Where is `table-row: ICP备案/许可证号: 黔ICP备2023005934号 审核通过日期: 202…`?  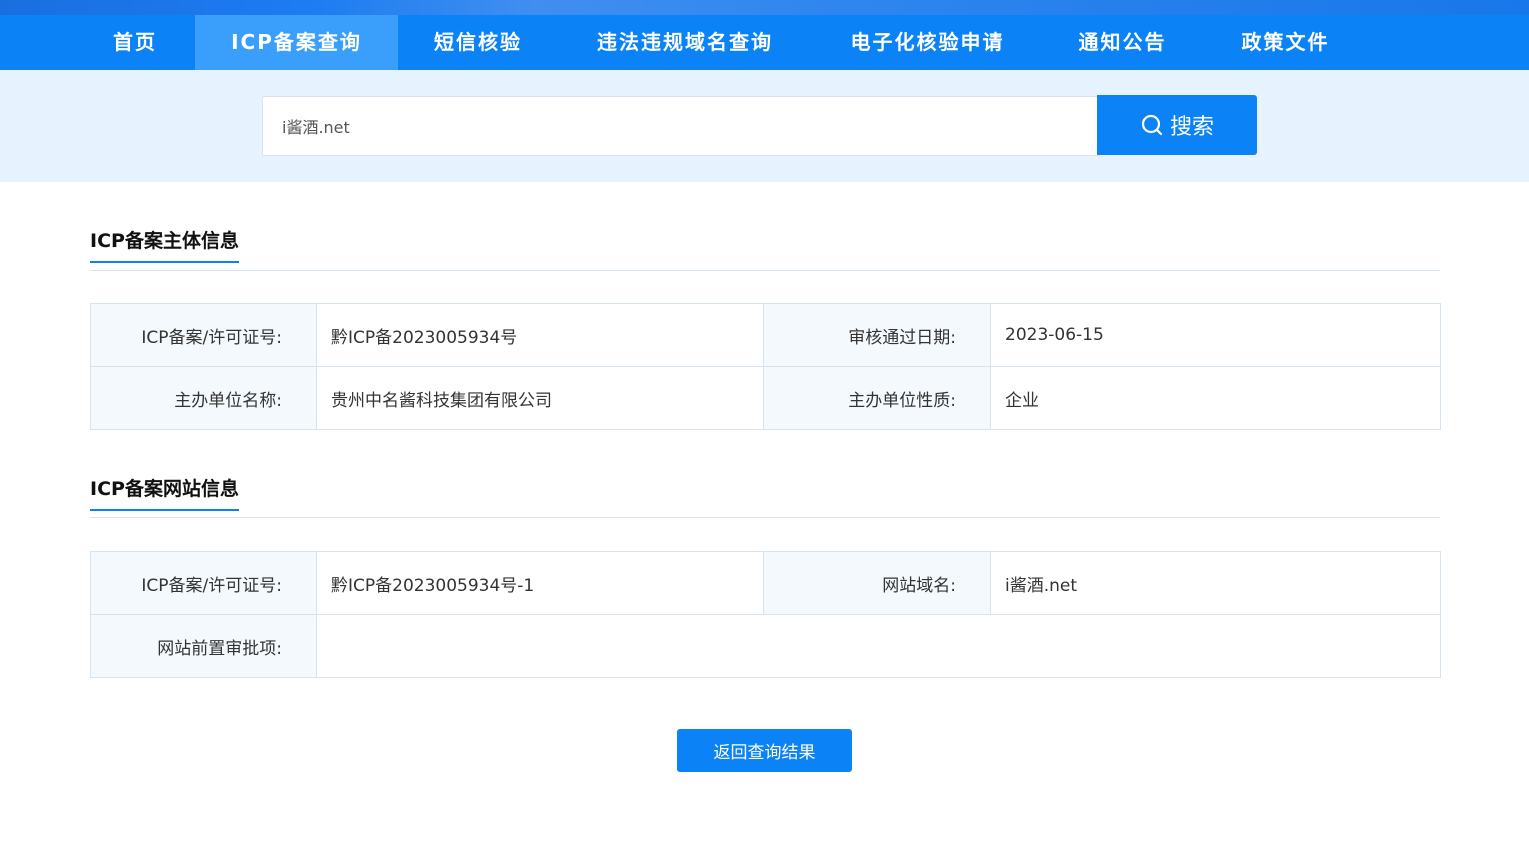
table-row: ICP备案/许可证号: 黔ICP备2023005934号 审核通过日期: 202… is located at coordinates (765, 335).